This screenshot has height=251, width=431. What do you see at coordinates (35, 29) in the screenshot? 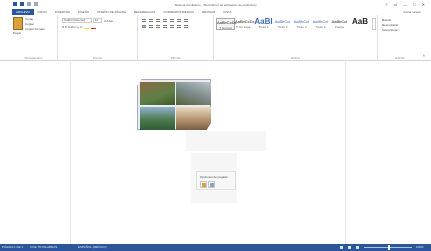
I see `format-painter-button: Copiar formato` at bounding box center [35, 29].